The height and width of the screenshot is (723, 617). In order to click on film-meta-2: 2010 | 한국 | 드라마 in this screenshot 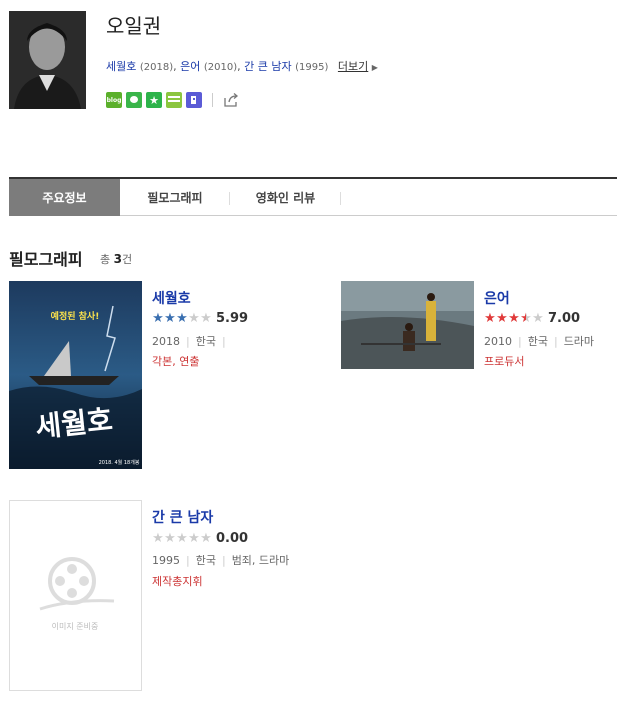, I will do `click(539, 341)`.